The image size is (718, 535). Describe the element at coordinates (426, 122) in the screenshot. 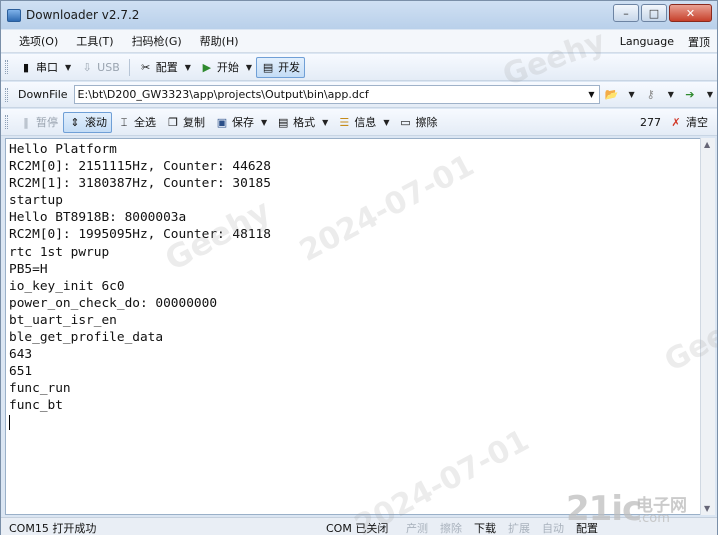

I see `erase-label: 擦除` at that location.